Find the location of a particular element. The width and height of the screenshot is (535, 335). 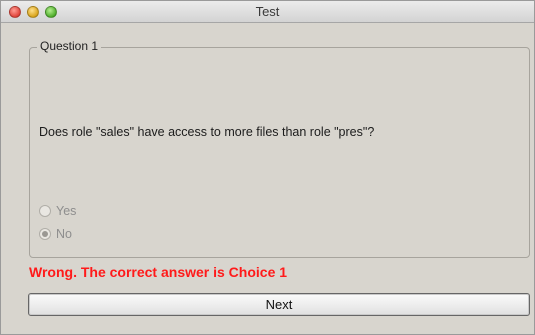

answer-option-no: No is located at coordinates (55, 234).